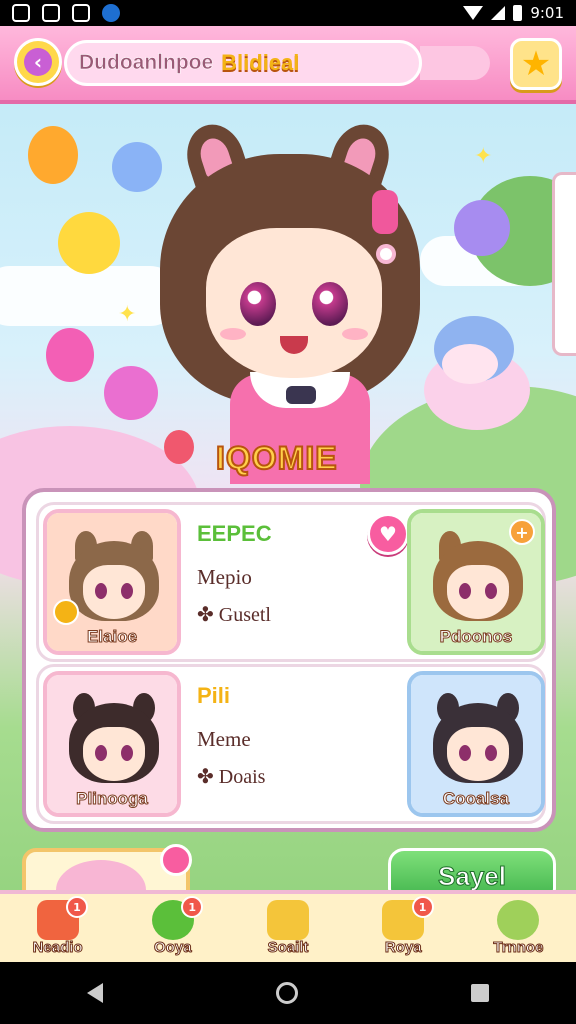 The height and width of the screenshot is (1024, 576). I want to click on character-portrait: Cooalsa, so click(476, 744).